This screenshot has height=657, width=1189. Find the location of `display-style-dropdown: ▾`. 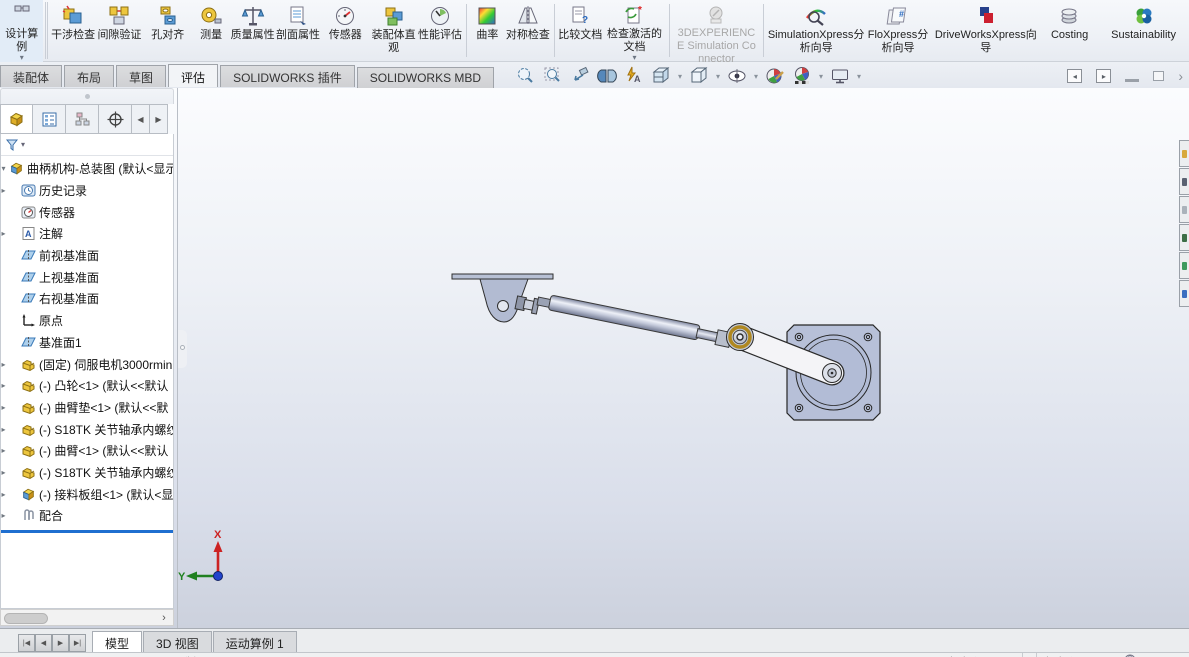

display-style-dropdown: ▾ is located at coordinates (718, 76).